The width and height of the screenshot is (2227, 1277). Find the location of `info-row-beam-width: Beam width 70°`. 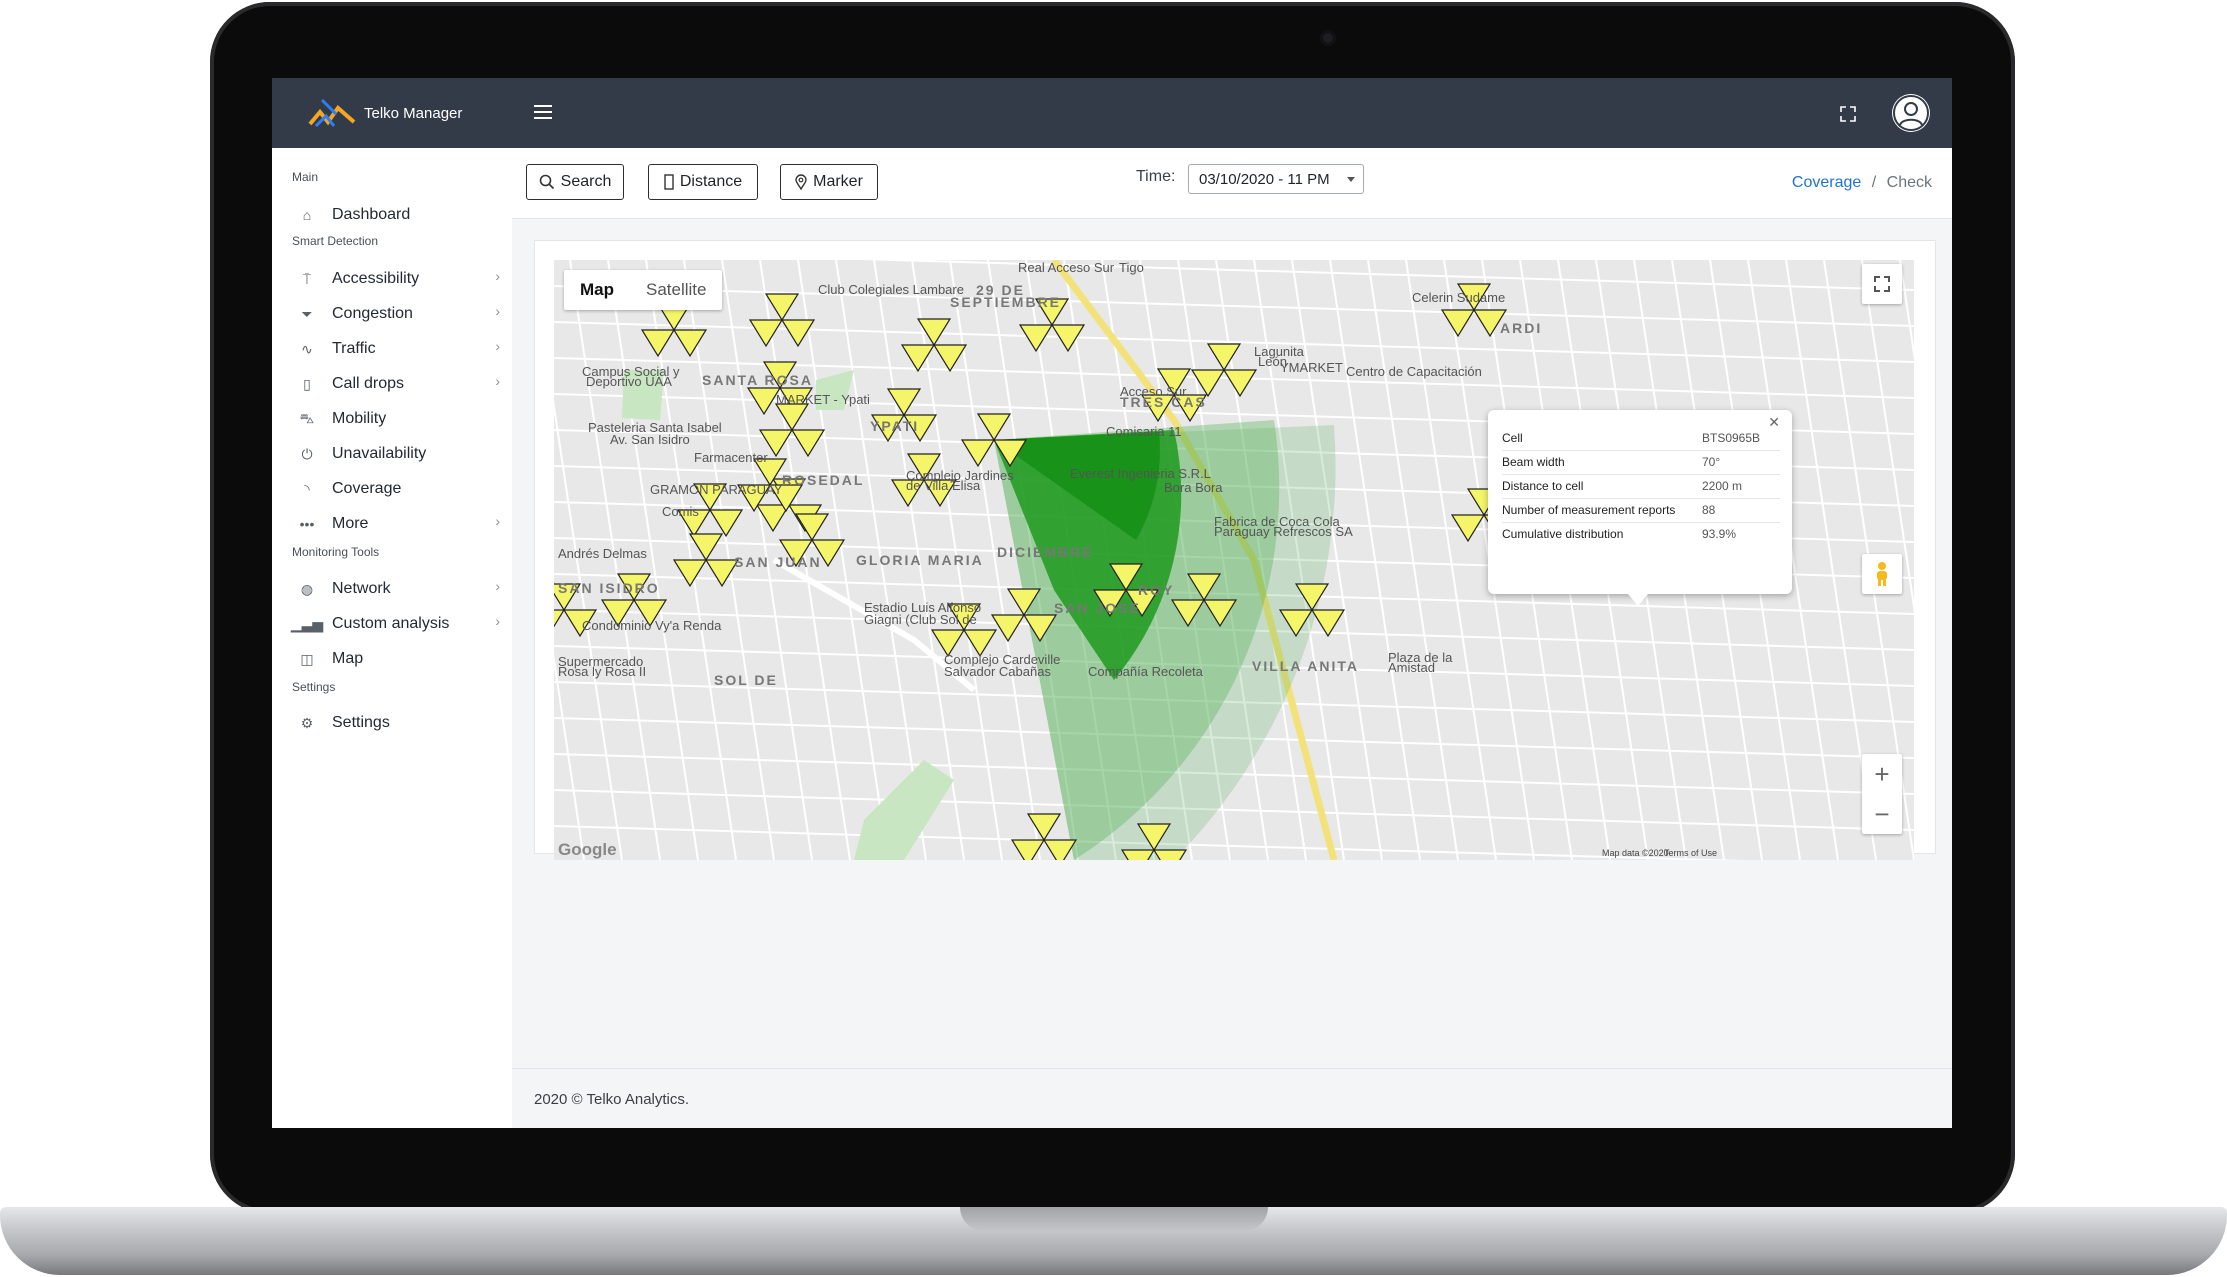

info-row-beam-width: Beam width 70° is located at coordinates (1641, 462).